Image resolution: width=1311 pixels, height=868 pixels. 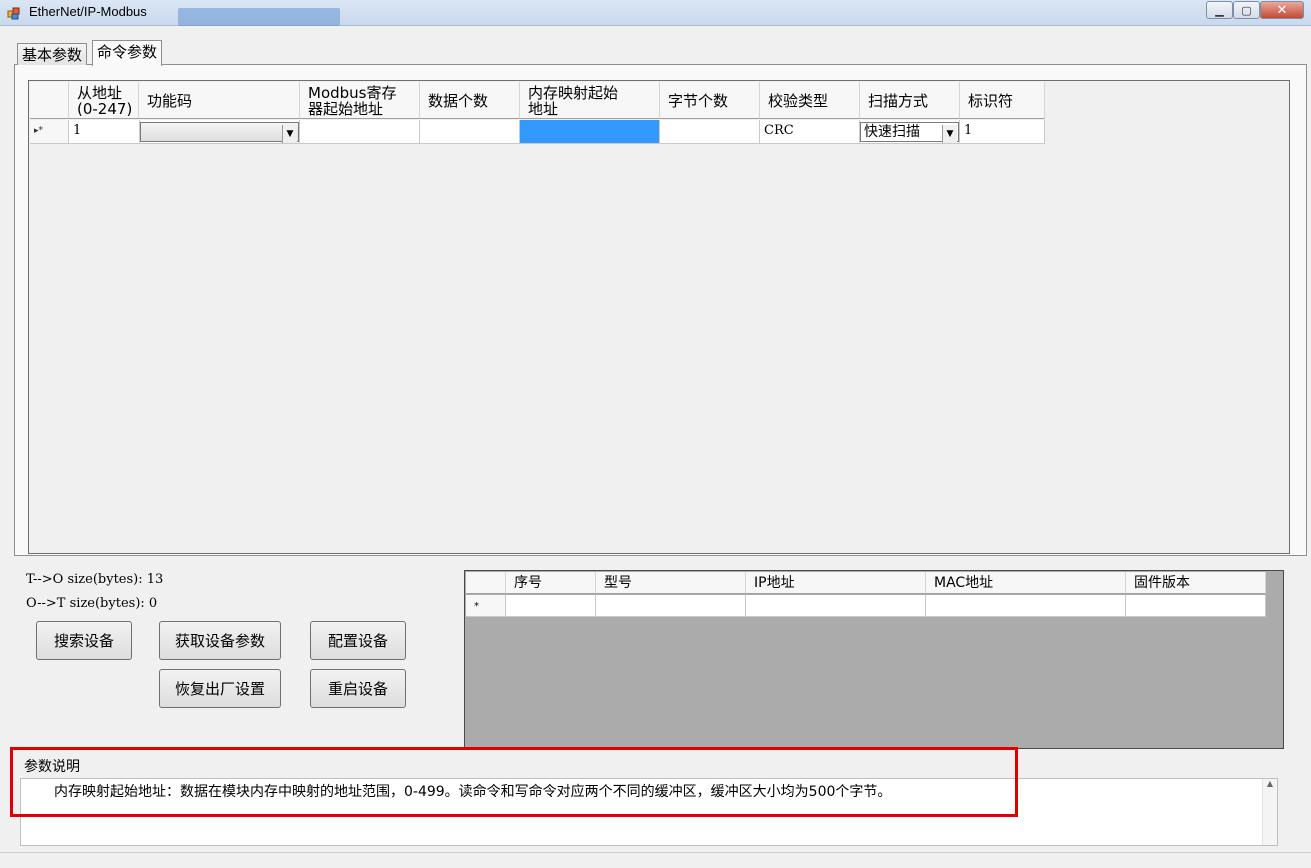 I want to click on row-header-corner, so click(x=49, y=100).